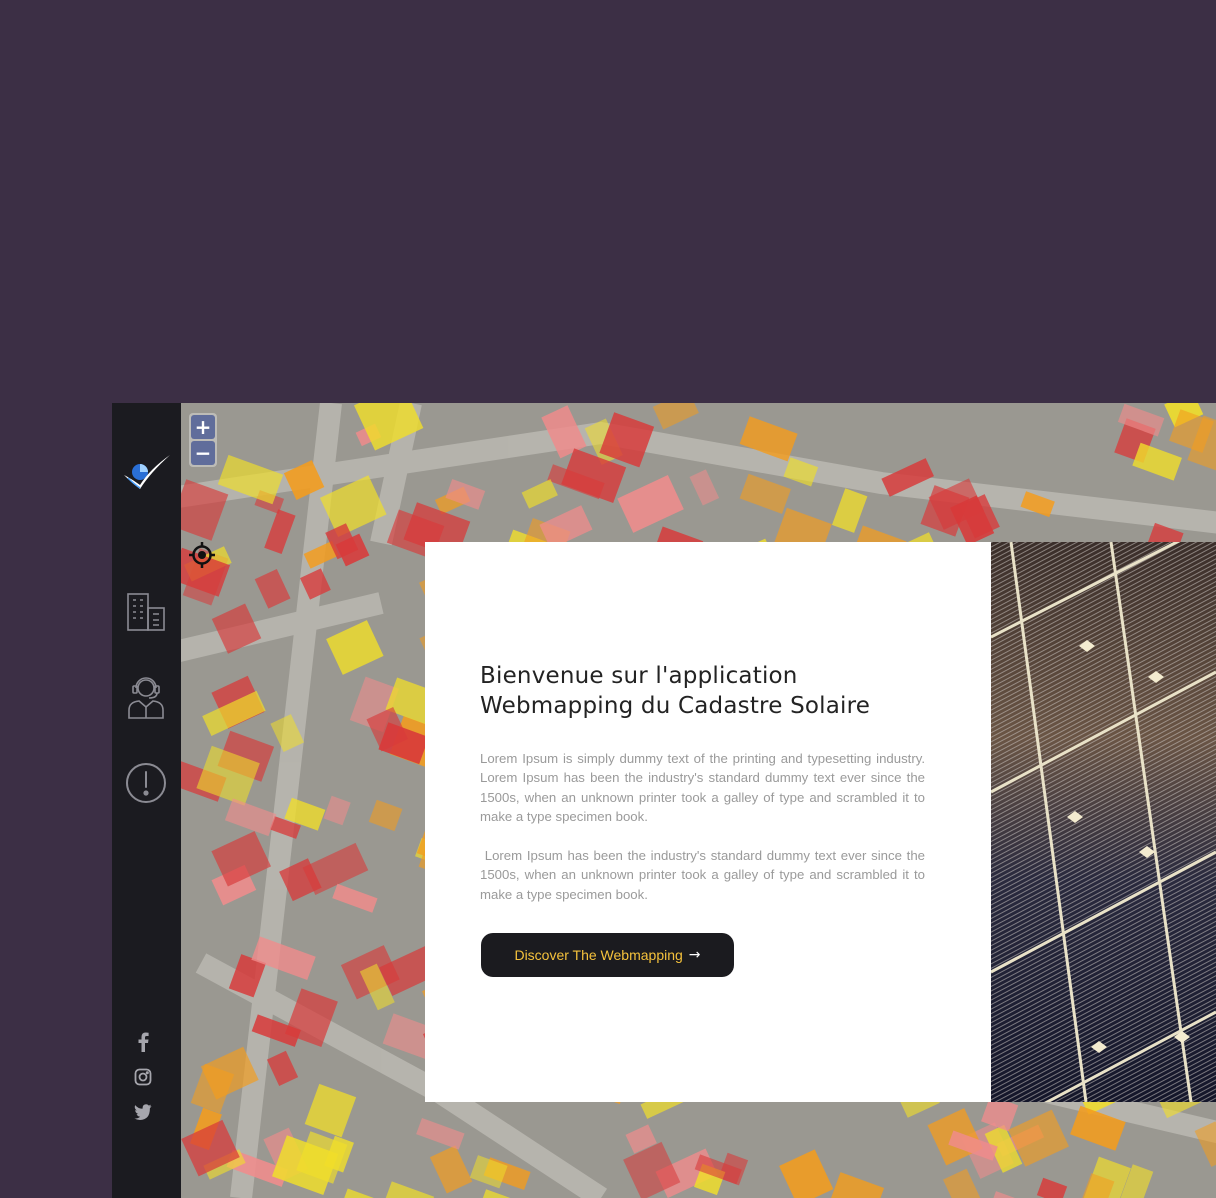 This screenshot has width=1216, height=1198. What do you see at coordinates (694, 955) in the screenshot?
I see `arrow-right-icon: →` at bounding box center [694, 955].